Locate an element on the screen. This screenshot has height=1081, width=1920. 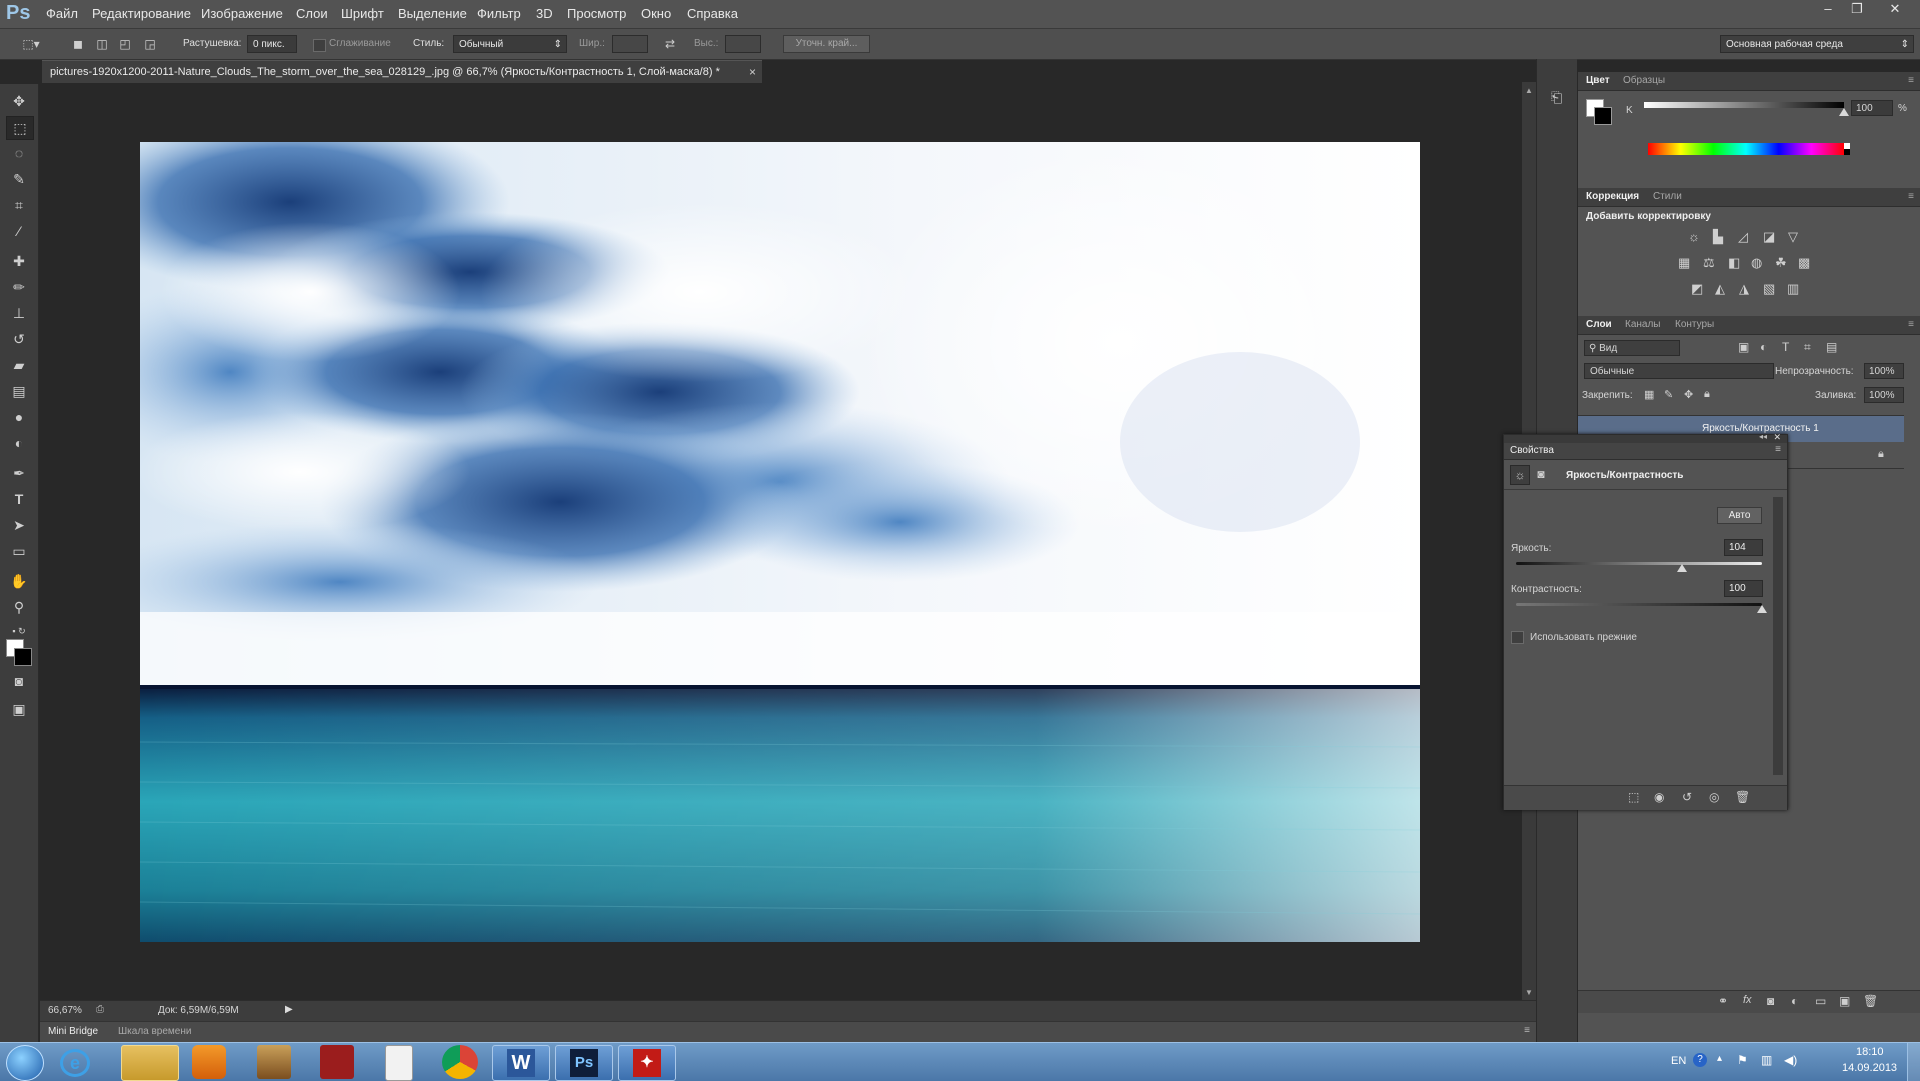
layer-mask-icon: ◙ is located at coordinates (1541, 474).